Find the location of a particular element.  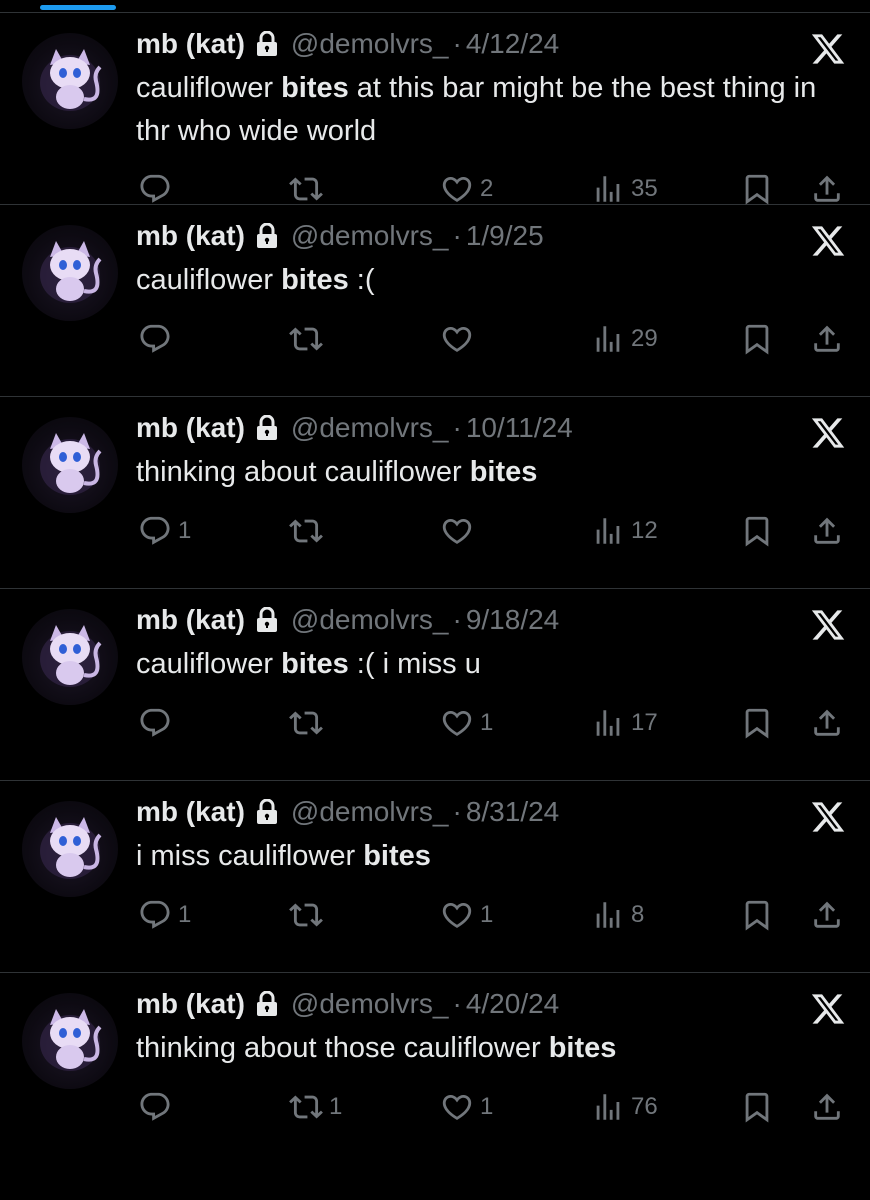

views-button: 12 is located at coordinates (624, 531).